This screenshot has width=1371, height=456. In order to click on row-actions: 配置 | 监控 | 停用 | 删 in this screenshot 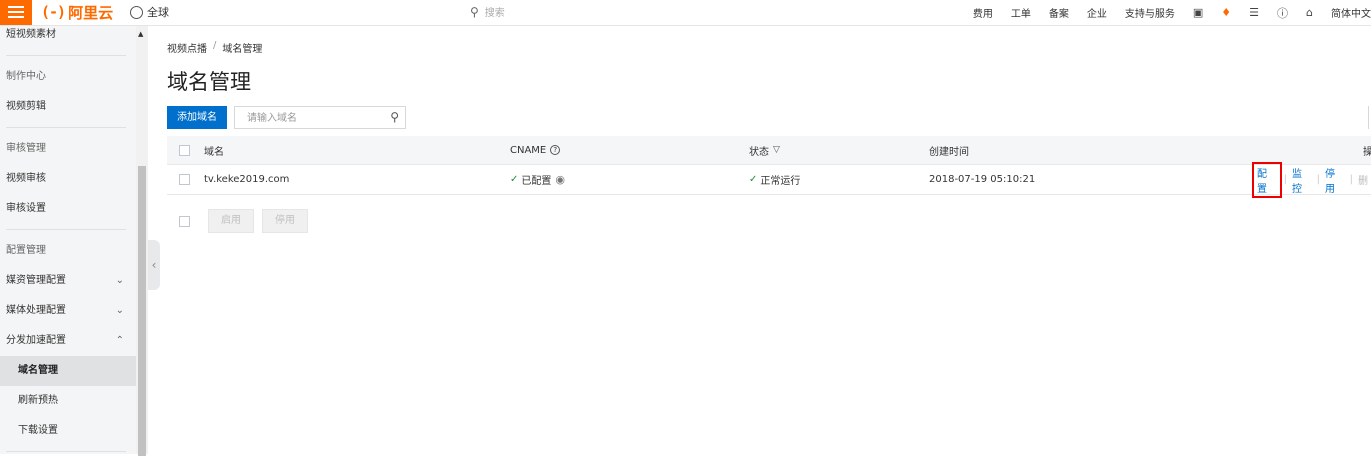, I will do `click(1311, 179)`.